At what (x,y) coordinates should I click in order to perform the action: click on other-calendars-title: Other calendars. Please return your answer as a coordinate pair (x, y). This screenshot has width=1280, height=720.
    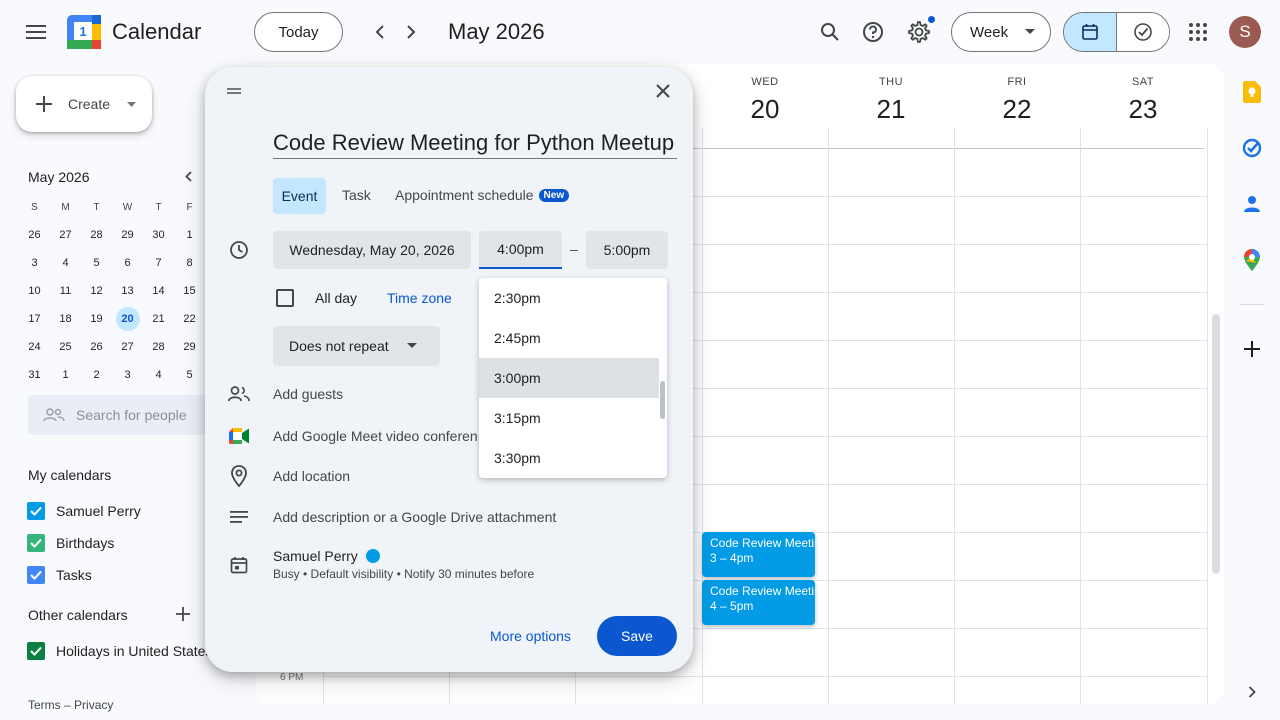
    Looking at the image, I should click on (78, 615).